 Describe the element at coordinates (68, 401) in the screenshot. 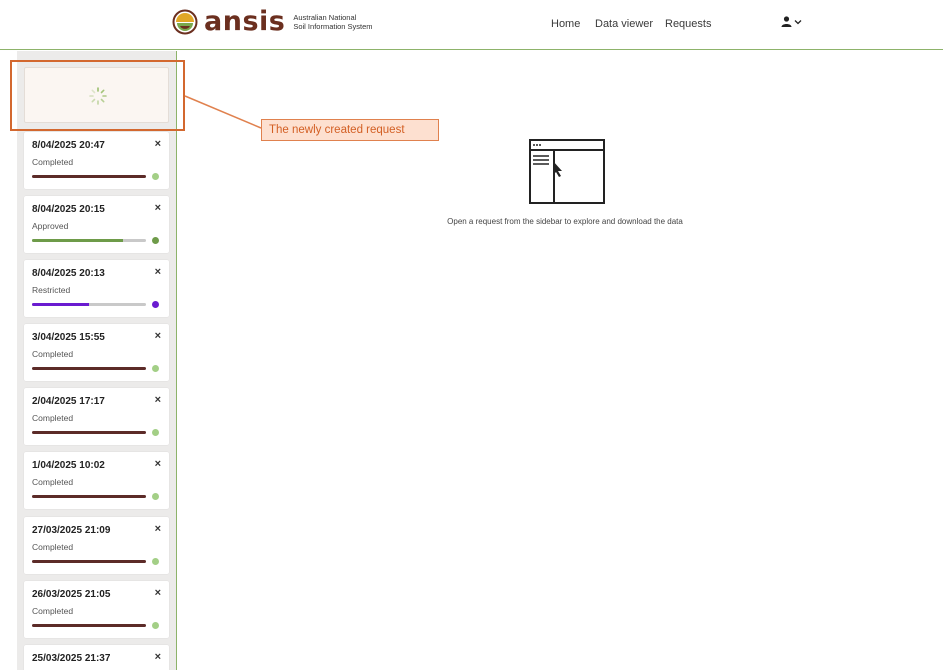

I see `request-date: 2/04/2025 17:17` at that location.